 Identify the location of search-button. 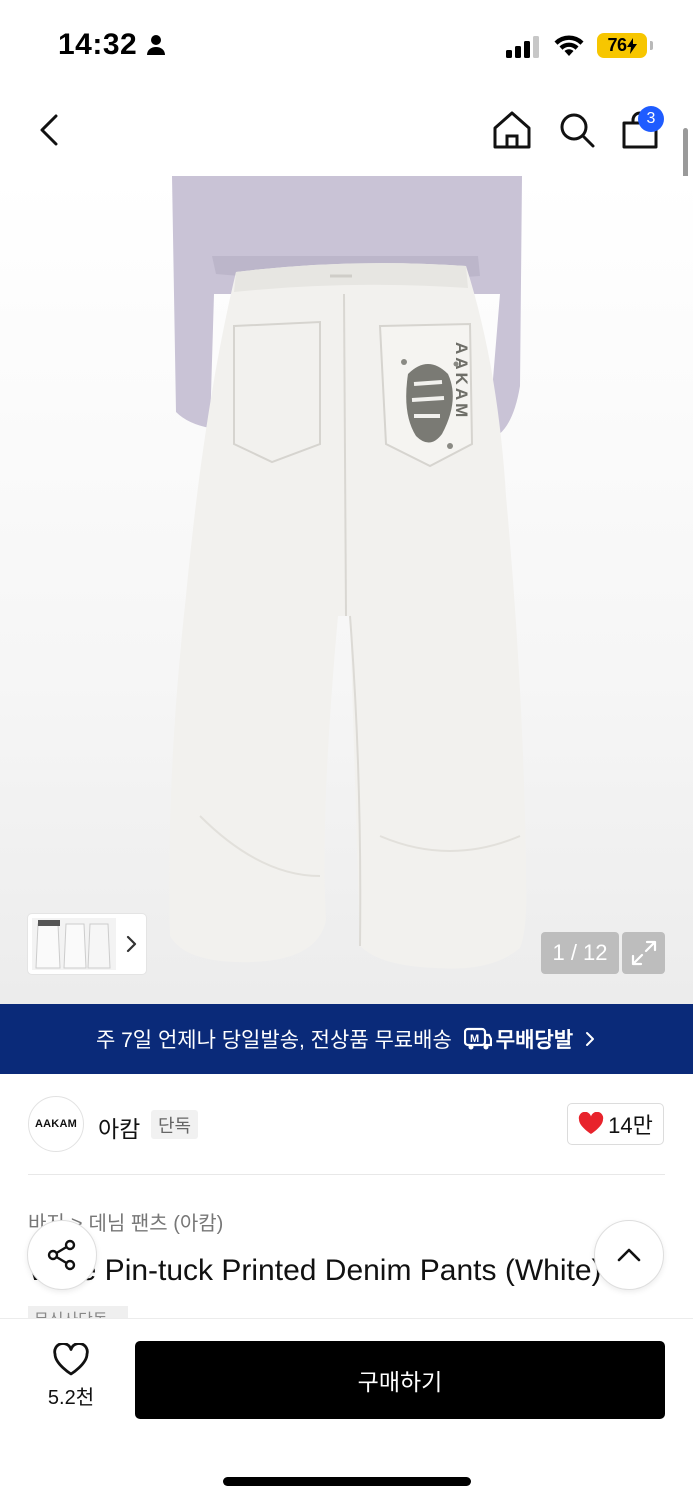
(577, 130).